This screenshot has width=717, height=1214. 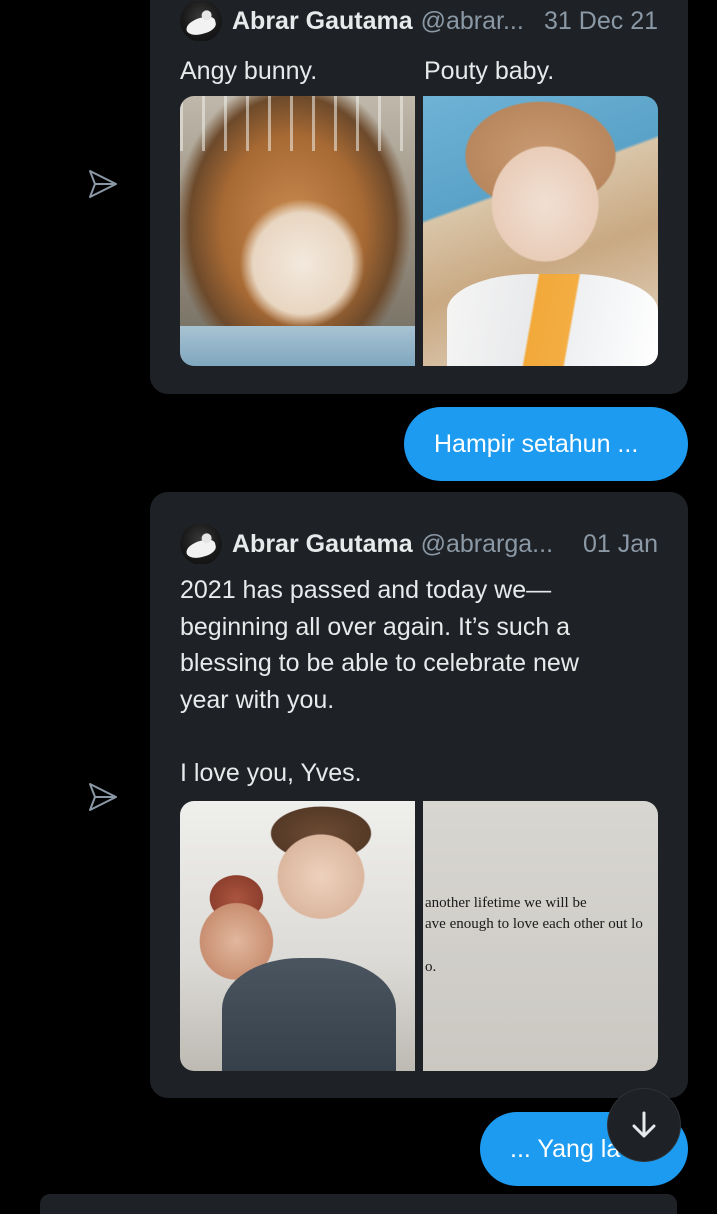 I want to click on tweet-caption-left: Angy bunny., so click(x=249, y=71).